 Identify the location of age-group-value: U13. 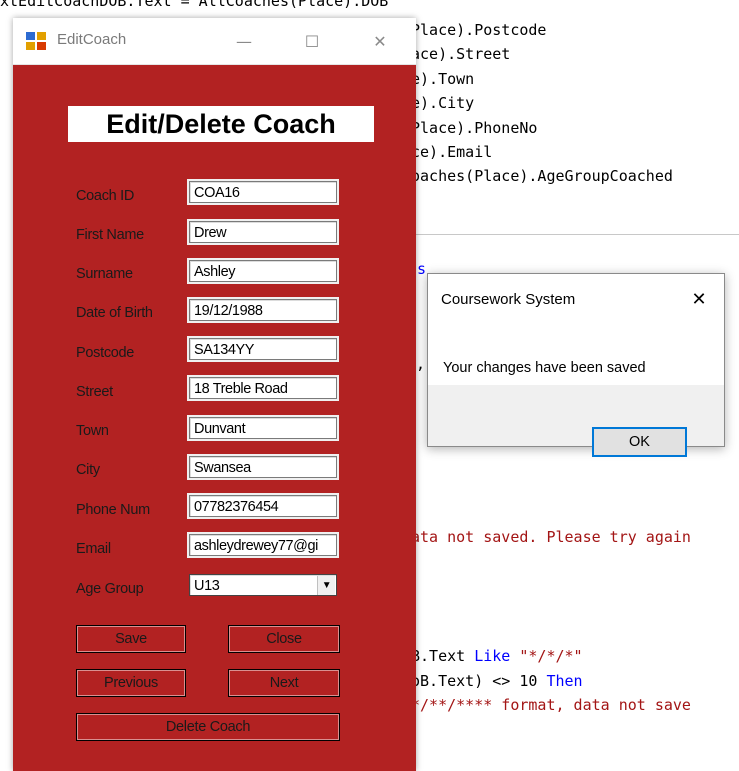
(207, 586).